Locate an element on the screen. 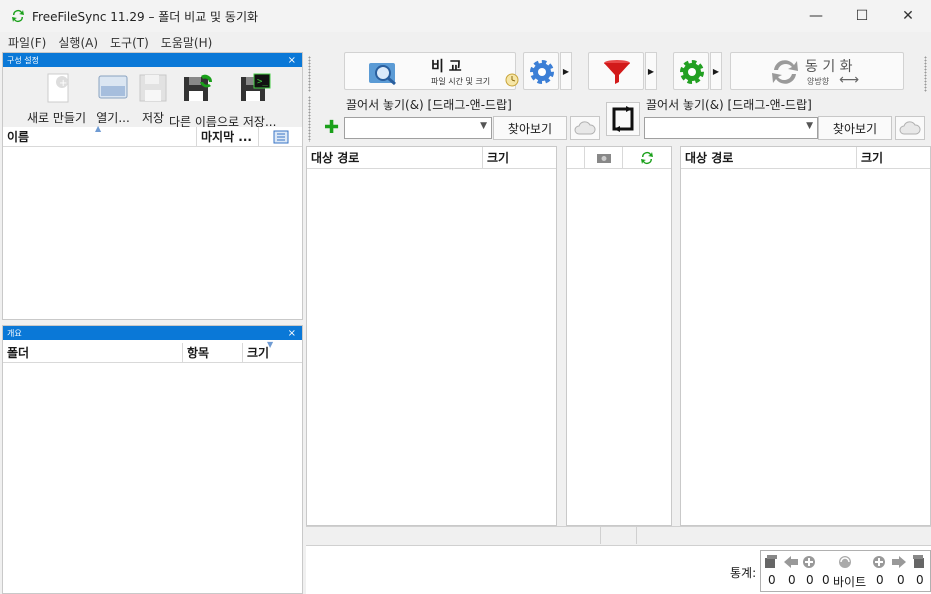  middle-col-category is located at coordinates (604, 157).